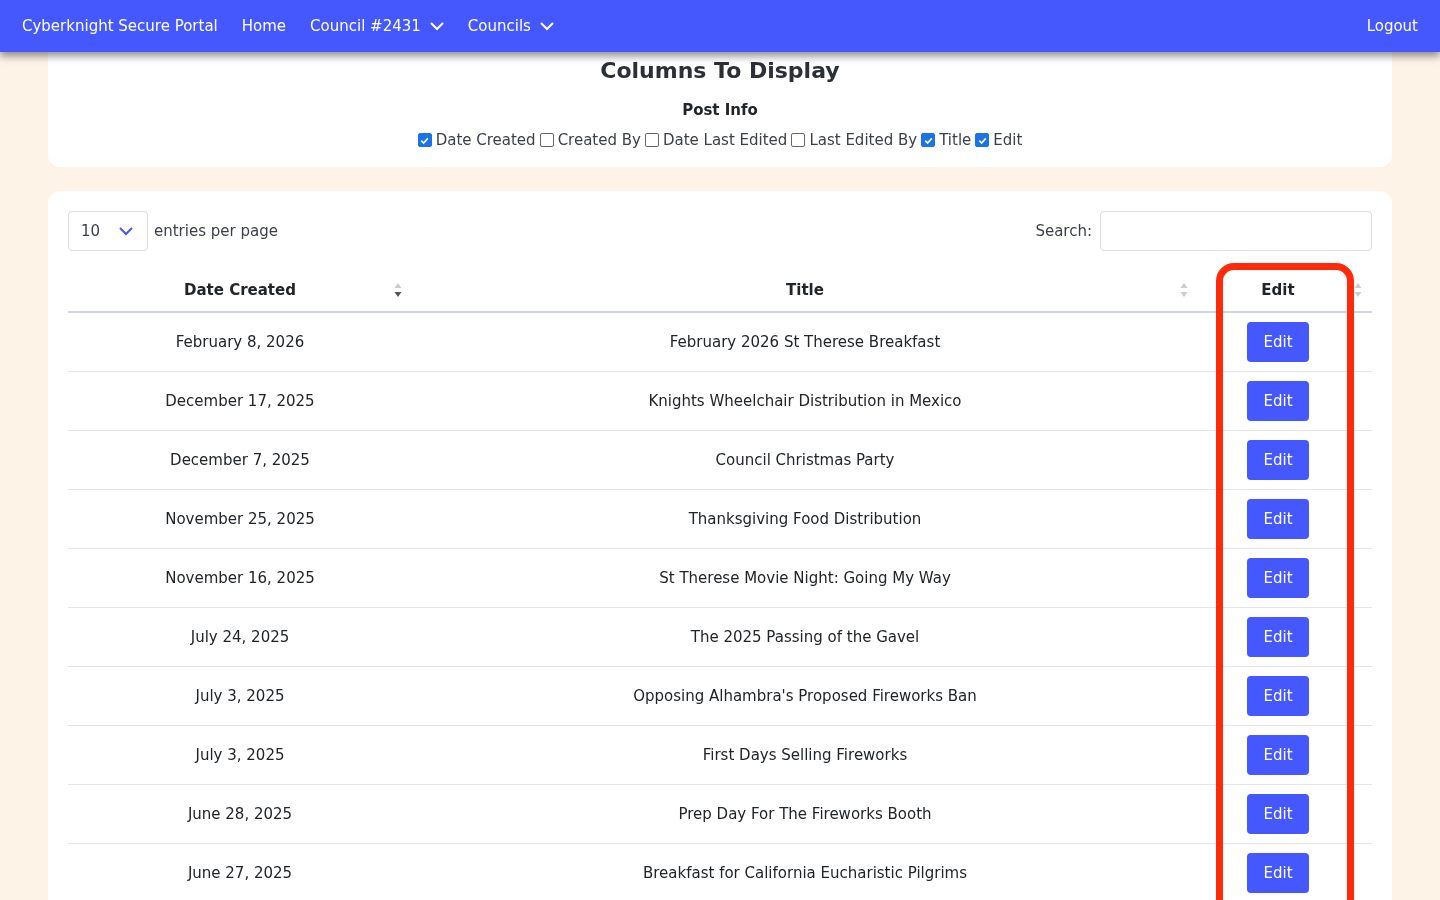 The height and width of the screenshot is (900, 1440). I want to click on table-cell: The 2025 Passing of the Gavel, so click(805, 637).